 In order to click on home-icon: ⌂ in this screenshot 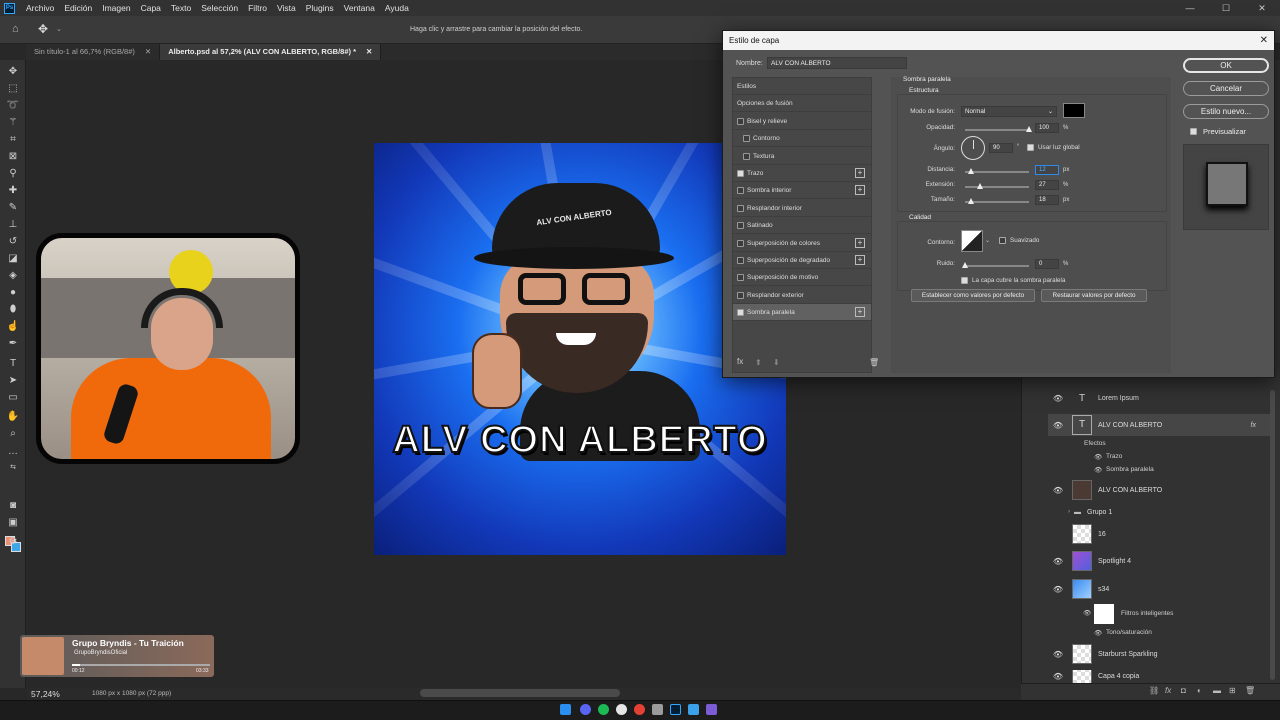, I will do `click(15, 29)`.